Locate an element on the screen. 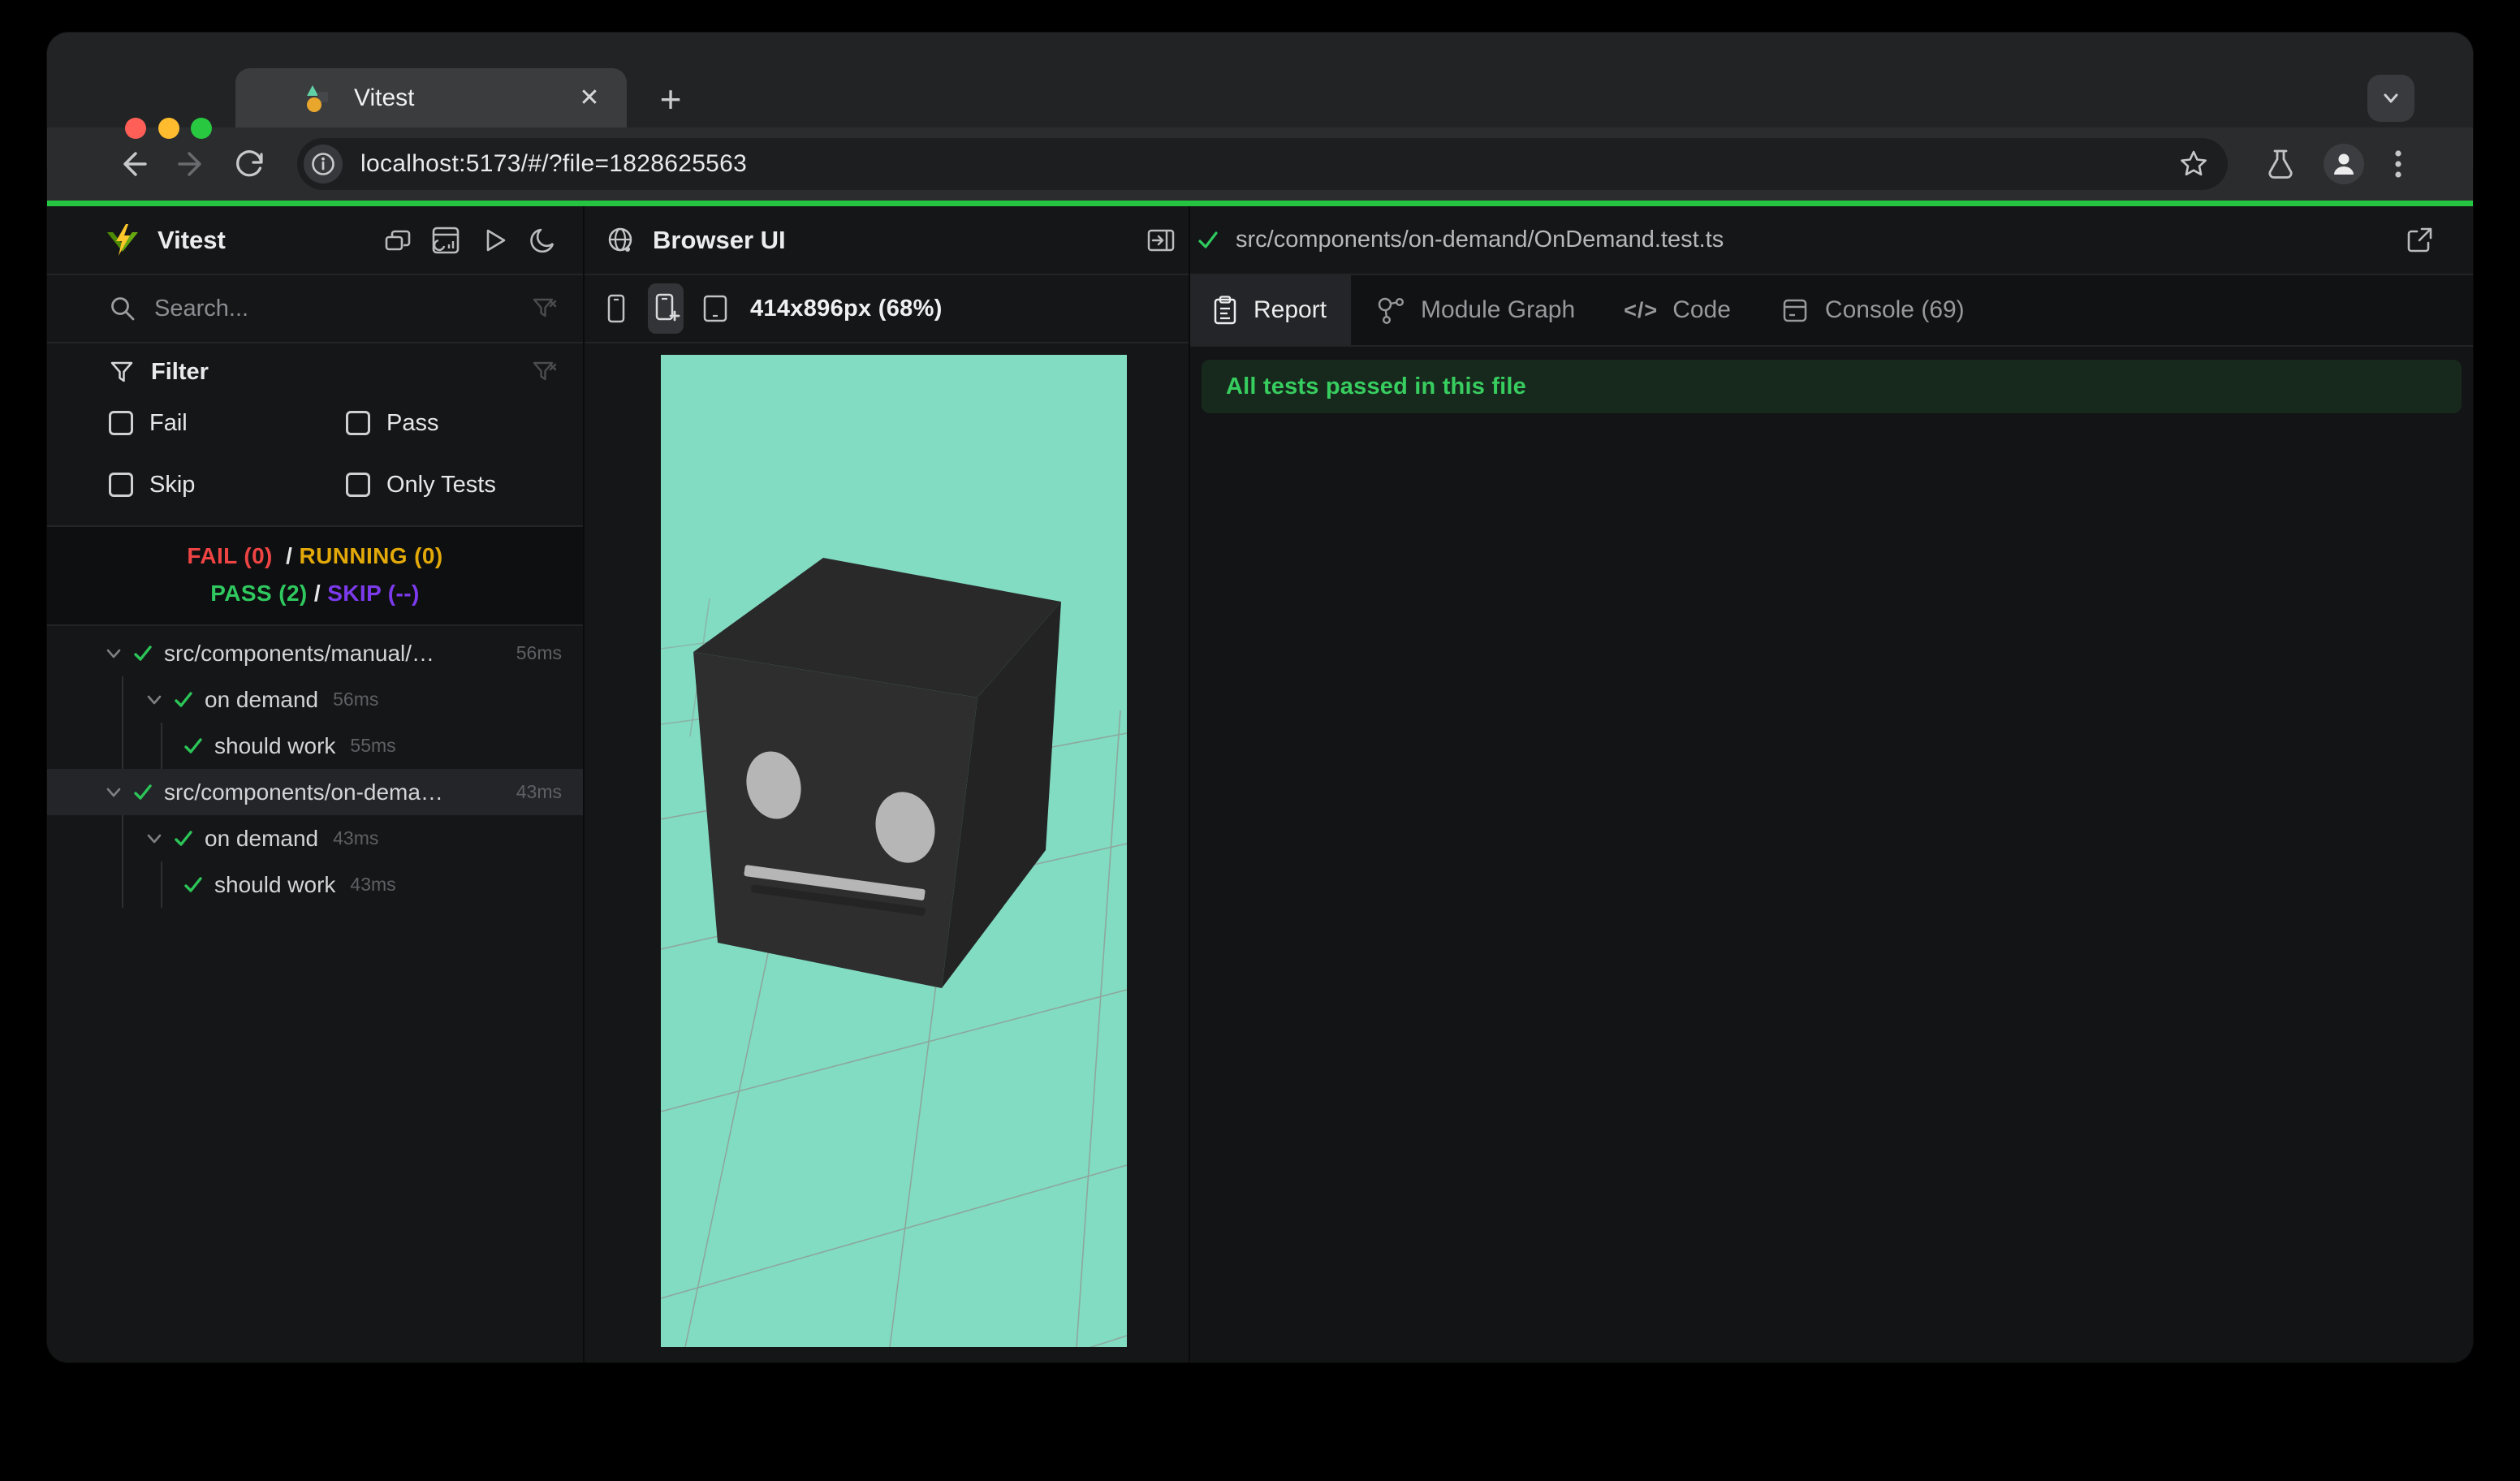 Image resolution: width=2520 pixels, height=1481 pixels. back-button is located at coordinates (133, 164).